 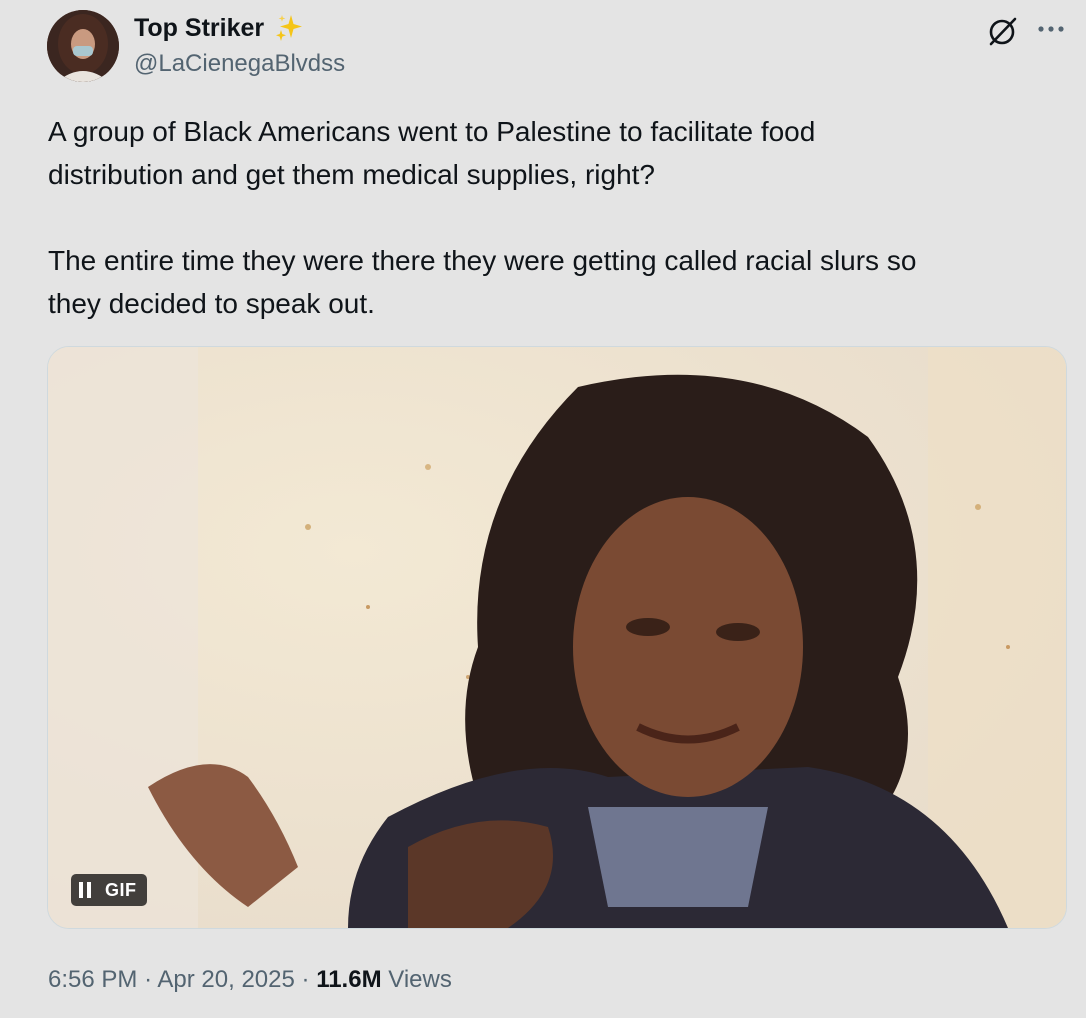 What do you see at coordinates (85, 890) in the screenshot?
I see `pause-icon` at bounding box center [85, 890].